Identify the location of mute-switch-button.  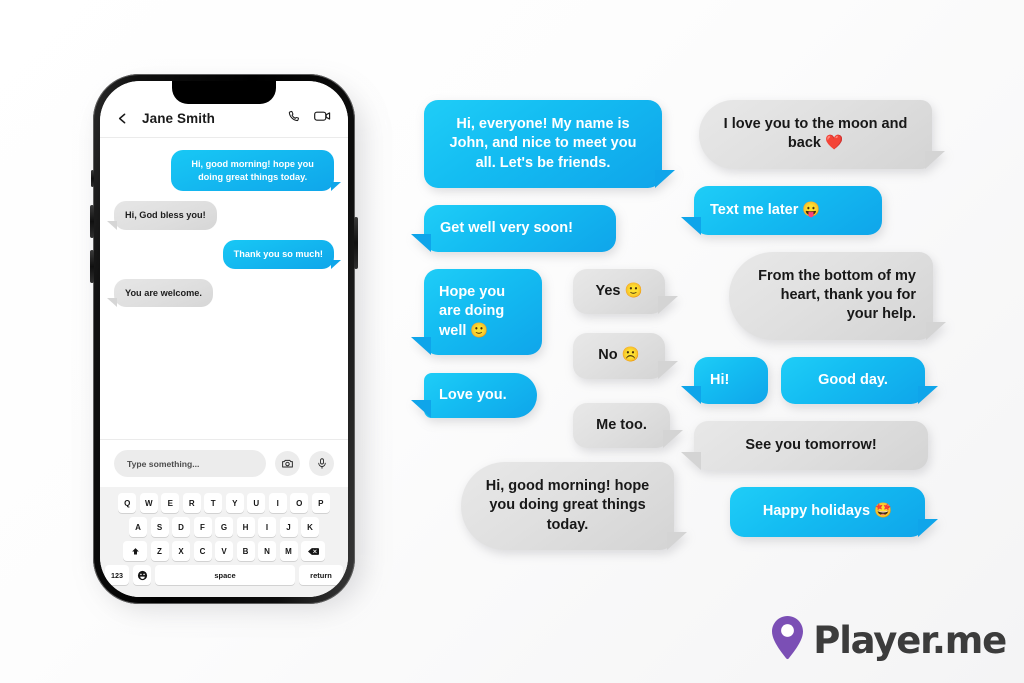
(92, 178).